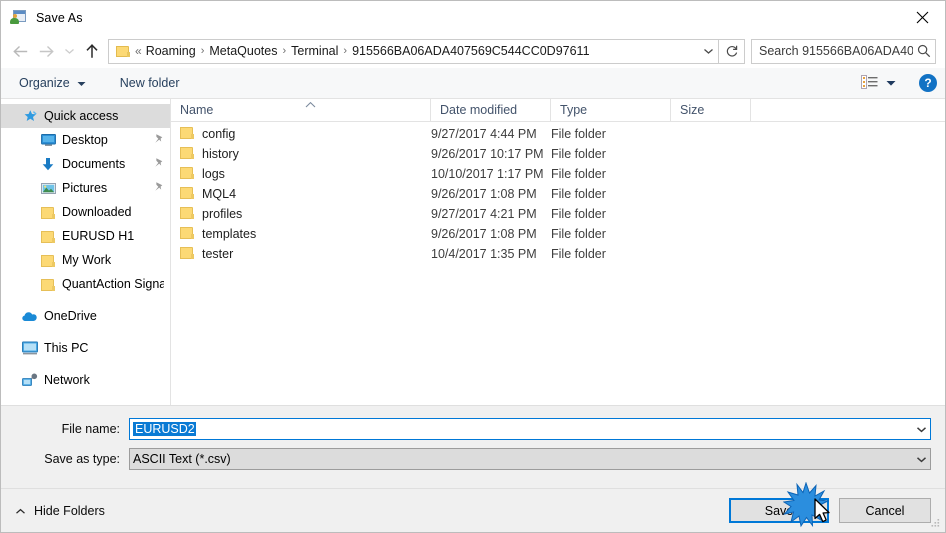 The image size is (946, 533). I want to click on breadcrumb-item-metaquotes: MetaQuotes, so click(243, 51).